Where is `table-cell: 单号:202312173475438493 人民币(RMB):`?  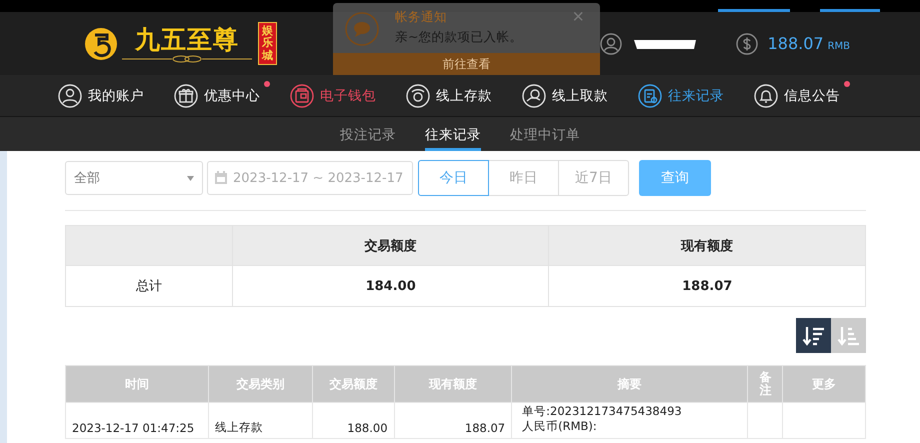 table-cell: 单号:202312173475438493 人民币(RMB): is located at coordinates (630, 420).